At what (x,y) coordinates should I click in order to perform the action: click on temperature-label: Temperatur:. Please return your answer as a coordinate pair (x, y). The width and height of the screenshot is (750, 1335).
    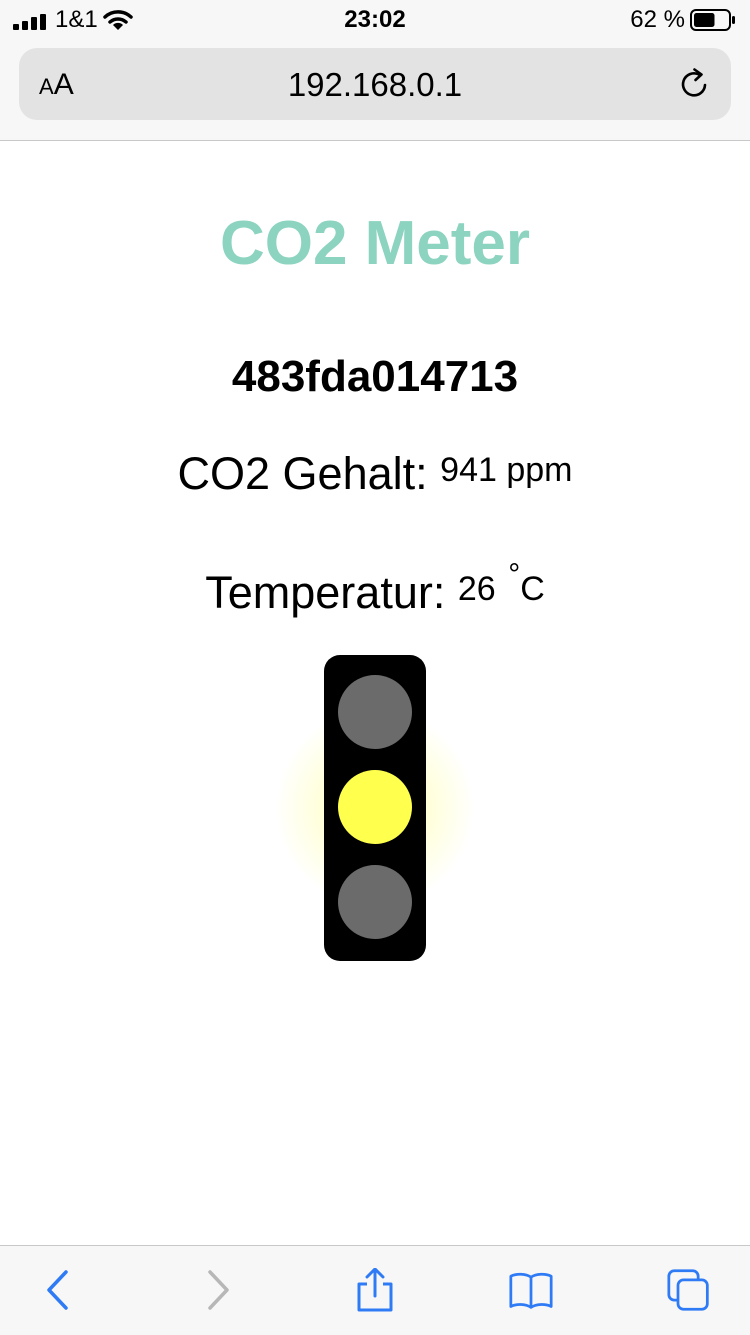
    Looking at the image, I should click on (325, 592).